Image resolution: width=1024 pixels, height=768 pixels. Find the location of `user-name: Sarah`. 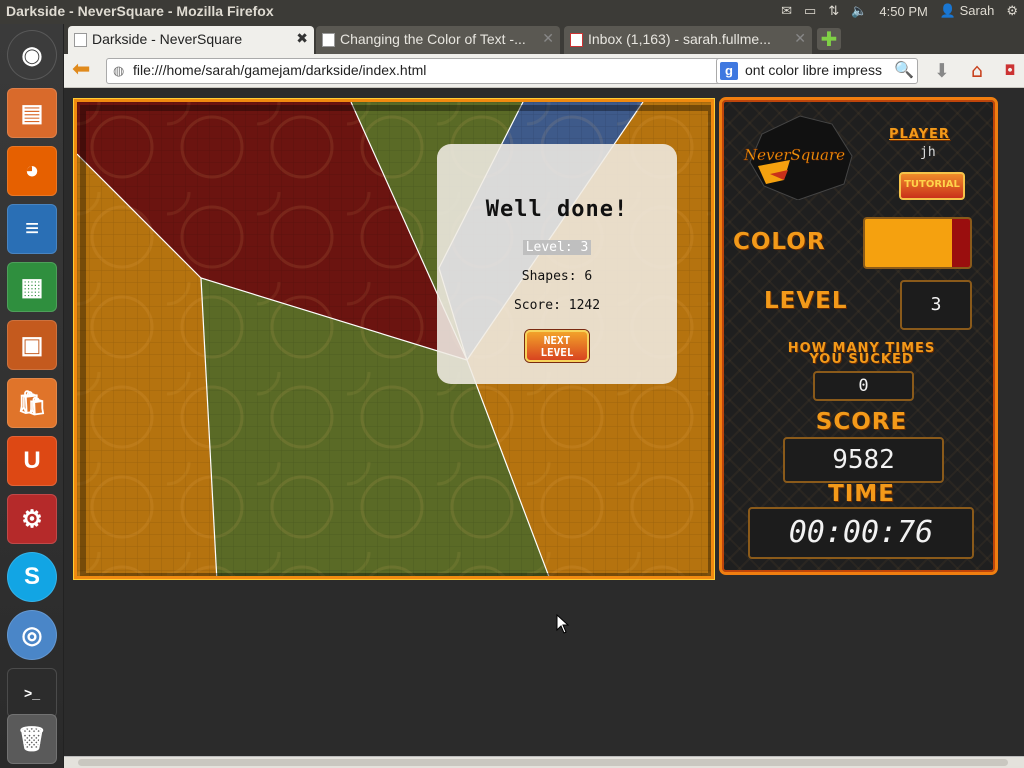

user-name: Sarah is located at coordinates (977, 10).